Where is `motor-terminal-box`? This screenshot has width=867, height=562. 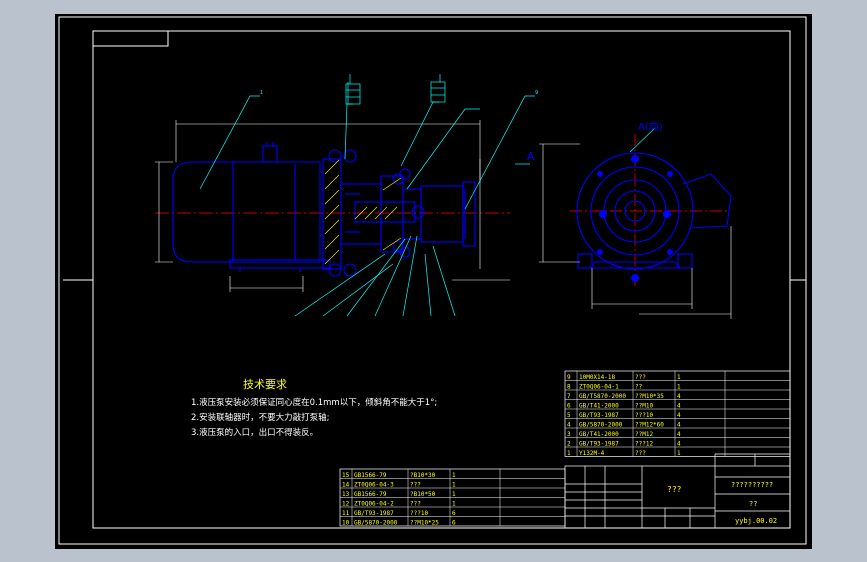 motor-terminal-box is located at coordinates (270, 154).